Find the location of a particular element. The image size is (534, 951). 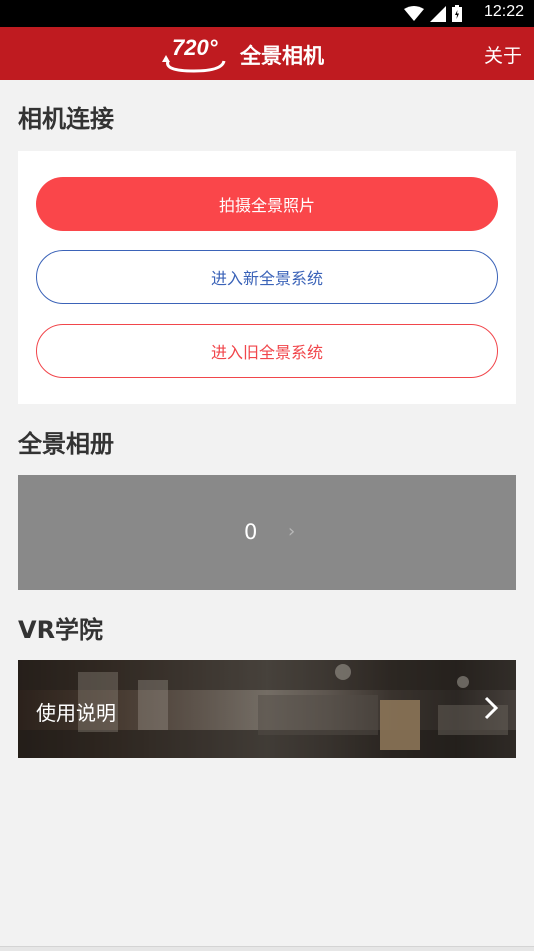

app-logo: 720° is located at coordinates (194, 54).